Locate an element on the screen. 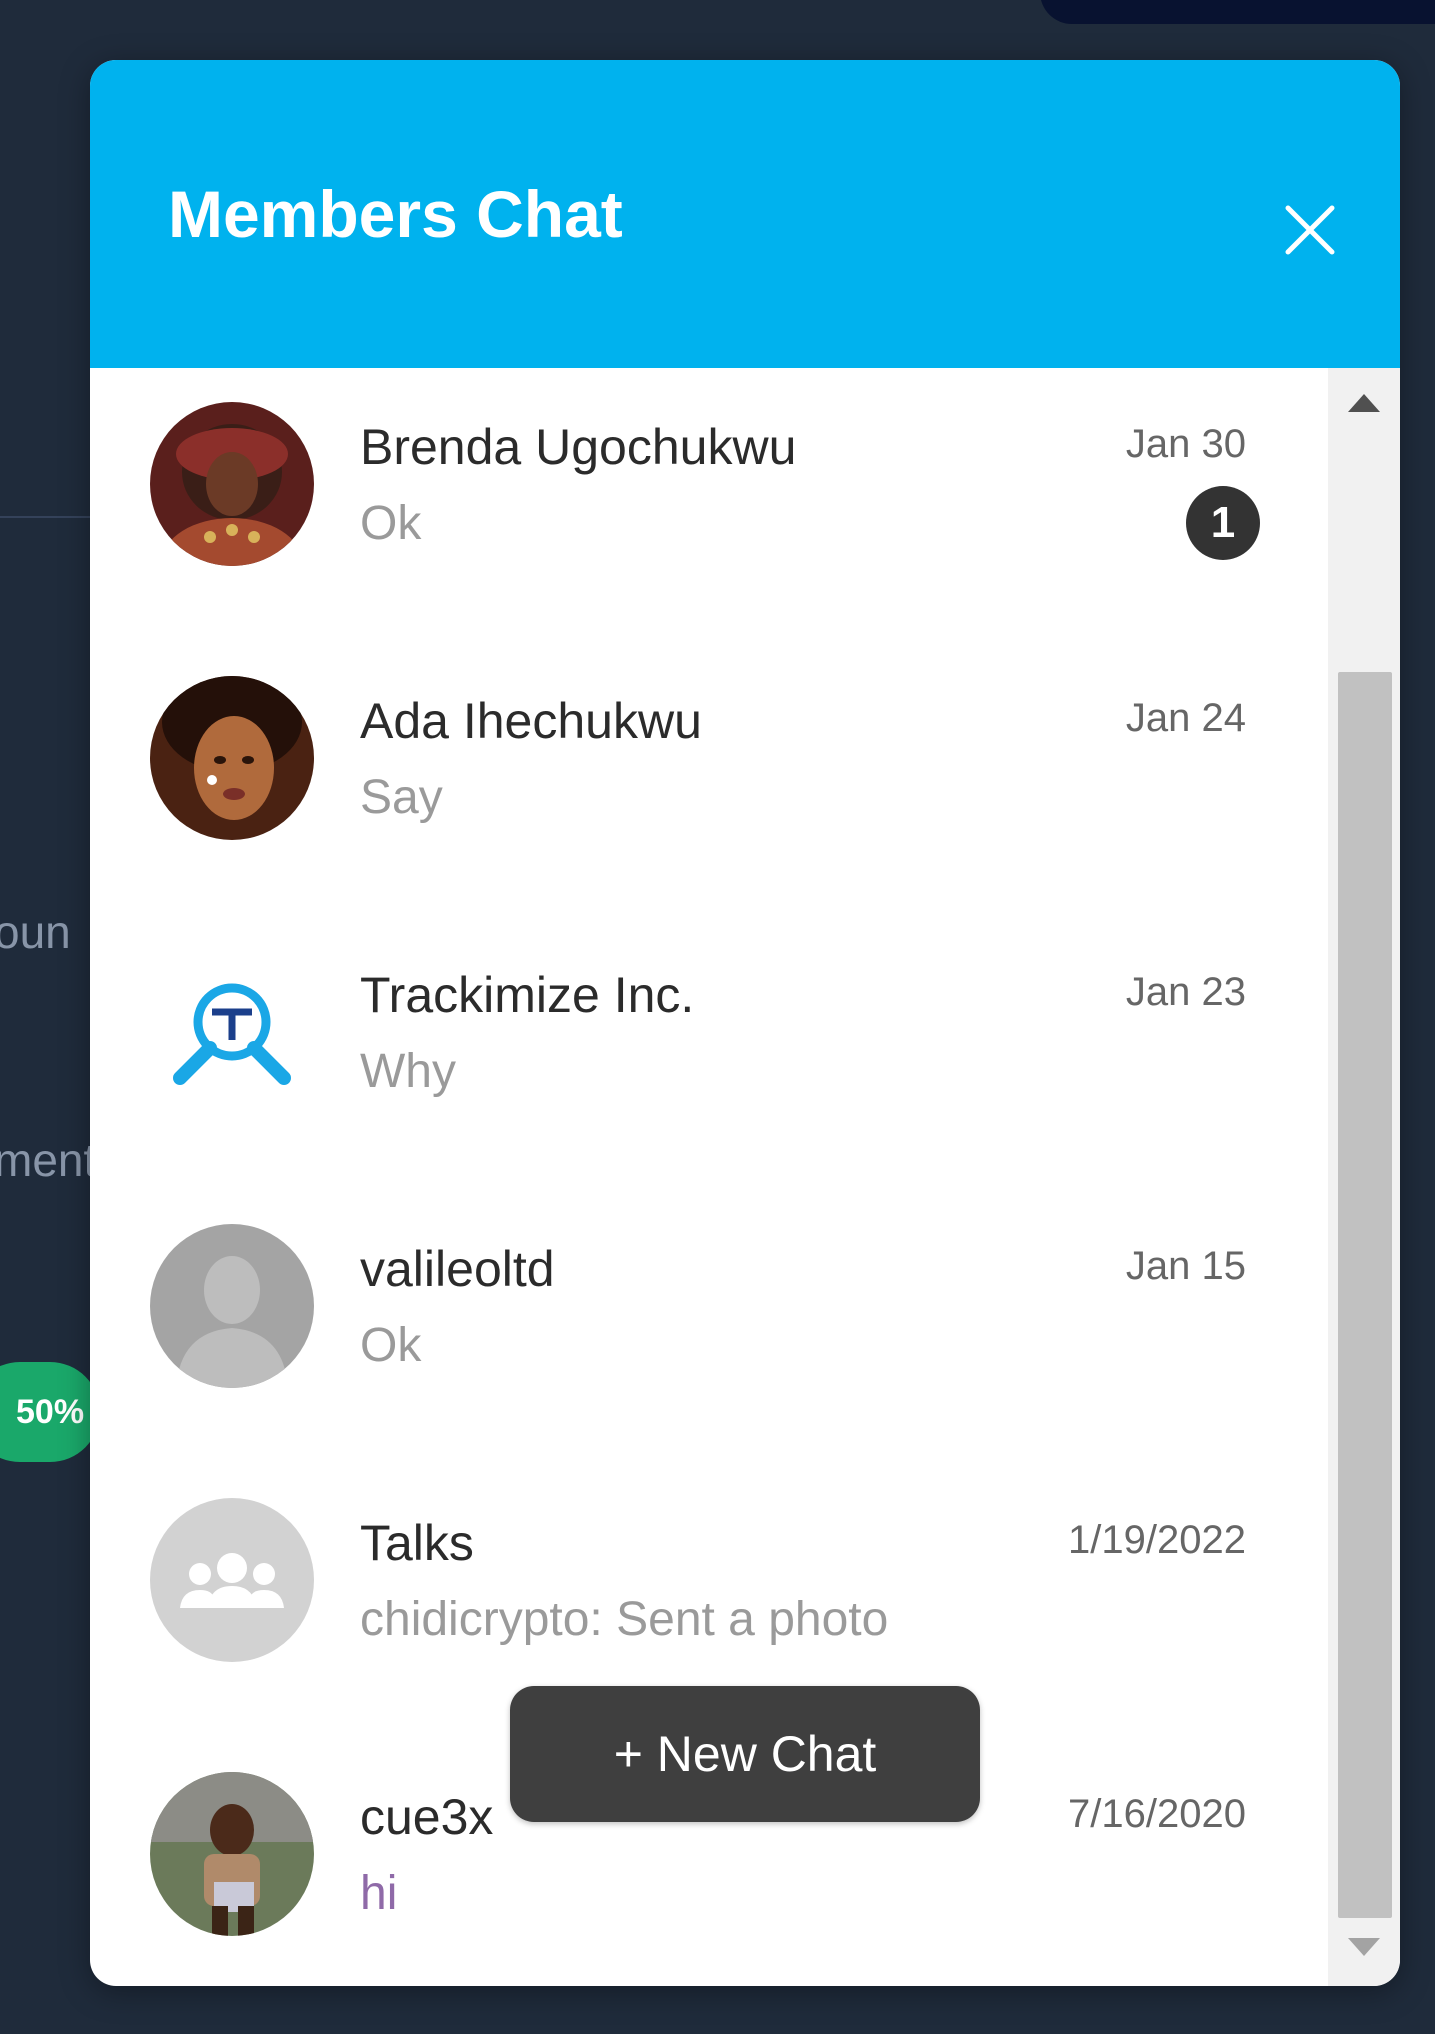  conversation-date: 7/16/2020 is located at coordinates (1157, 1814).